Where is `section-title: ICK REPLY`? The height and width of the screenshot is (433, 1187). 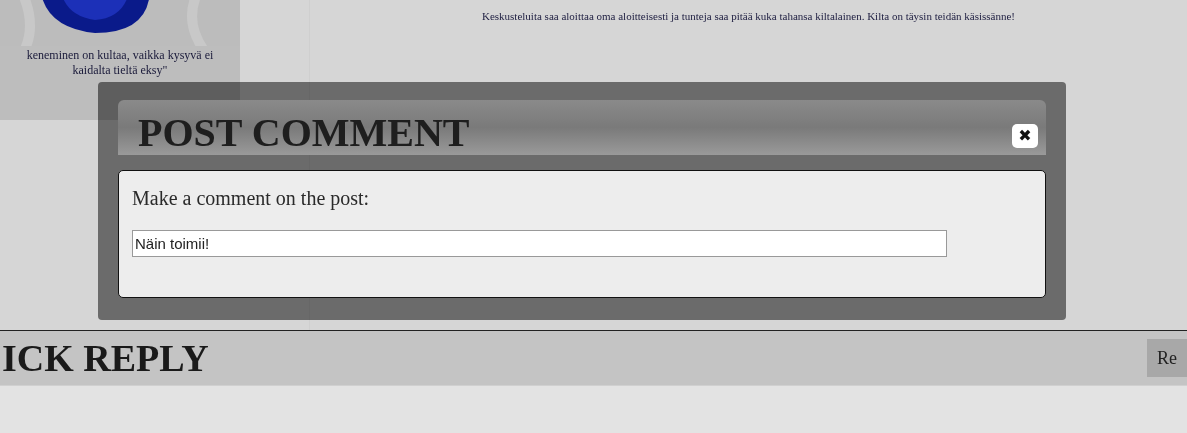
section-title: ICK REPLY is located at coordinates (105, 358).